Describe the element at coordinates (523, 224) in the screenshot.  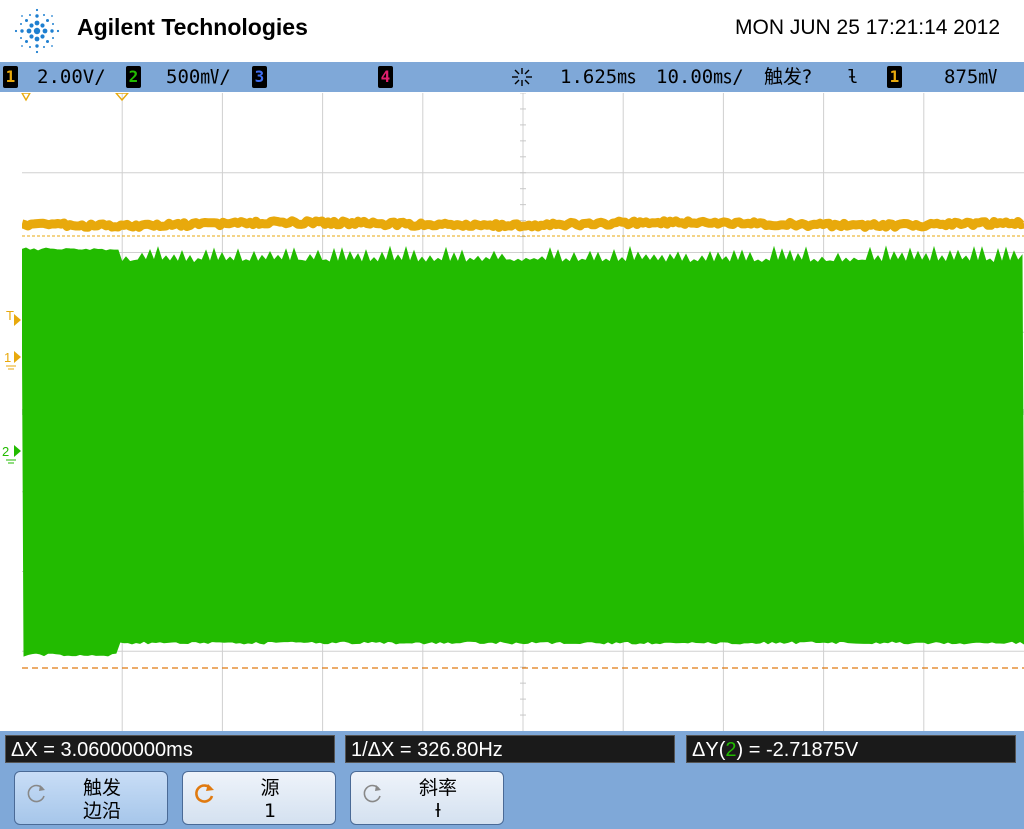
I see `ch1-waveform` at that location.